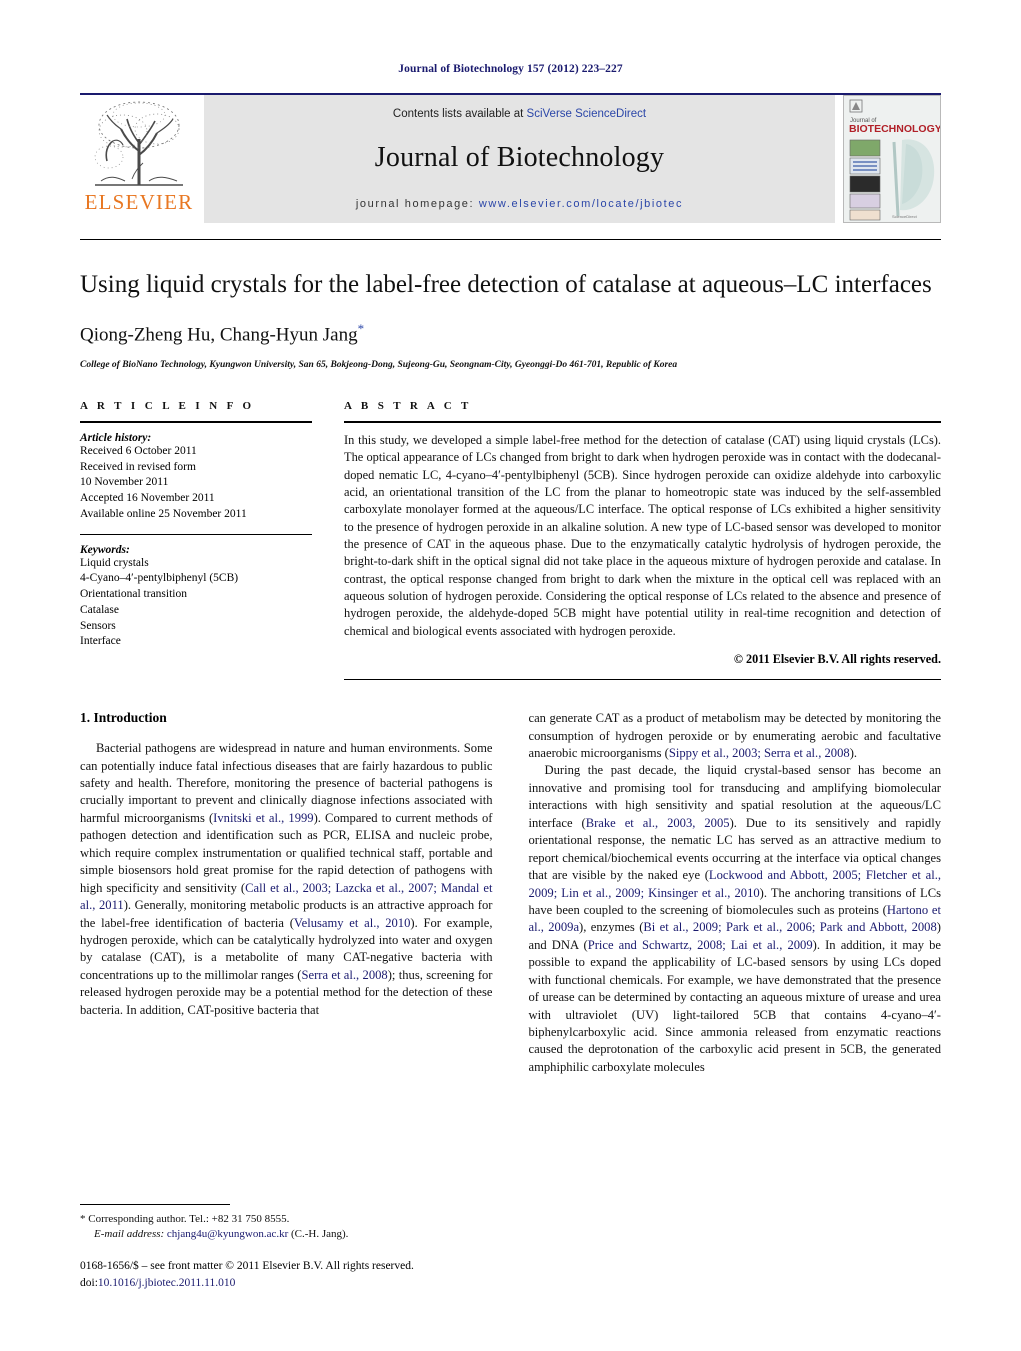  What do you see at coordinates (138, 143) in the screenshot?
I see `elsevier-tree-icon` at bounding box center [138, 143].